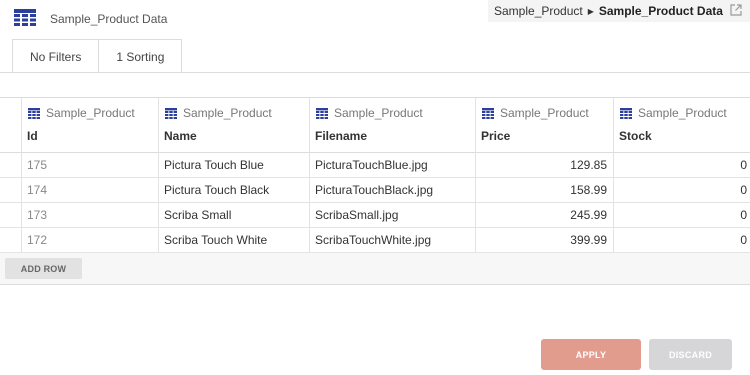 This screenshot has width=750, height=375. What do you see at coordinates (392, 240) in the screenshot?
I see `cell-filename: ScribaTouchWhite.jpg` at bounding box center [392, 240].